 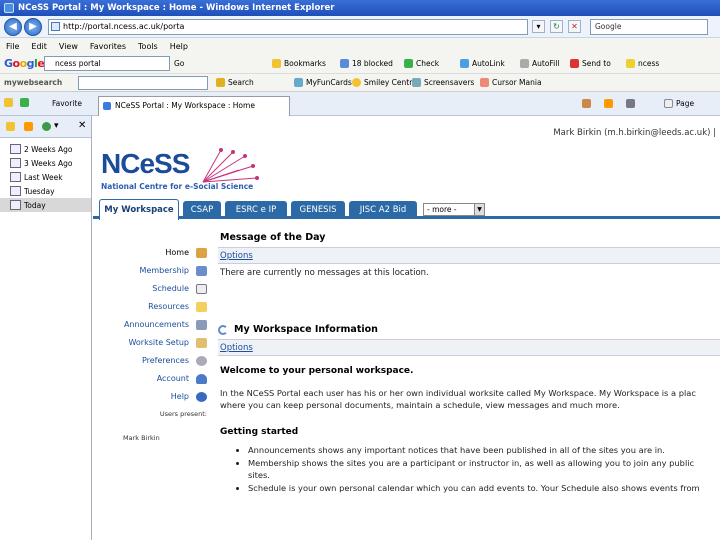 What do you see at coordinates (152, 343) in the screenshot?
I see `nav-worksite-setup: Worksite Setup` at bounding box center [152, 343].